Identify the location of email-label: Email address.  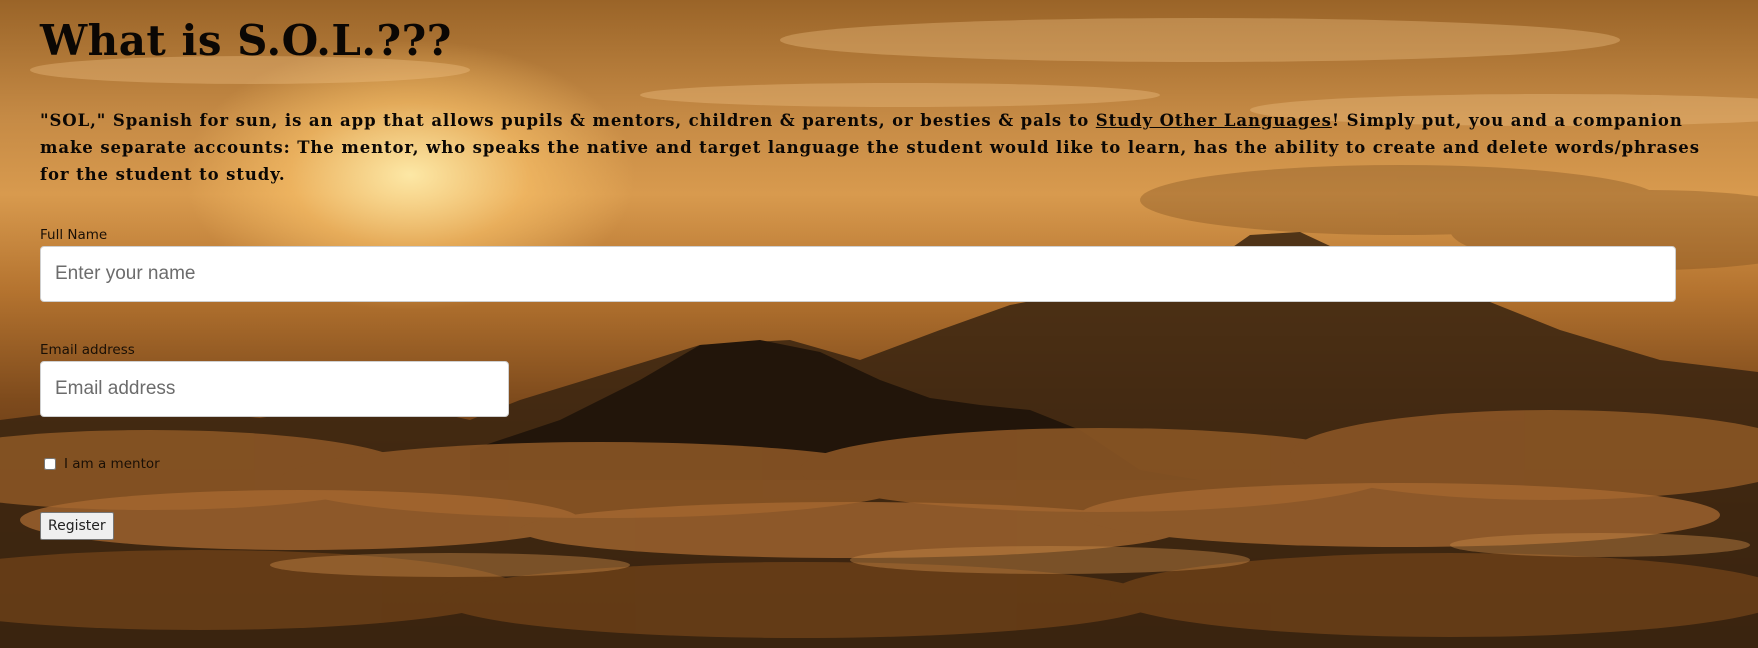
(87, 350).